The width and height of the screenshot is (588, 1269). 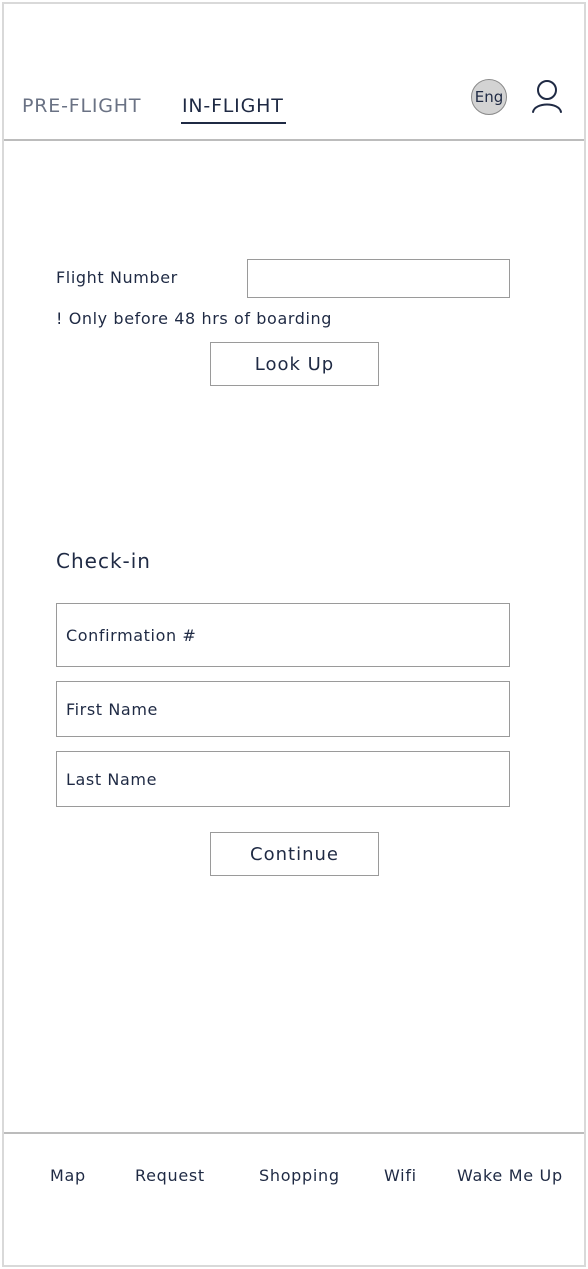 What do you see at coordinates (170, 1175) in the screenshot?
I see `nav-item-request: Request` at bounding box center [170, 1175].